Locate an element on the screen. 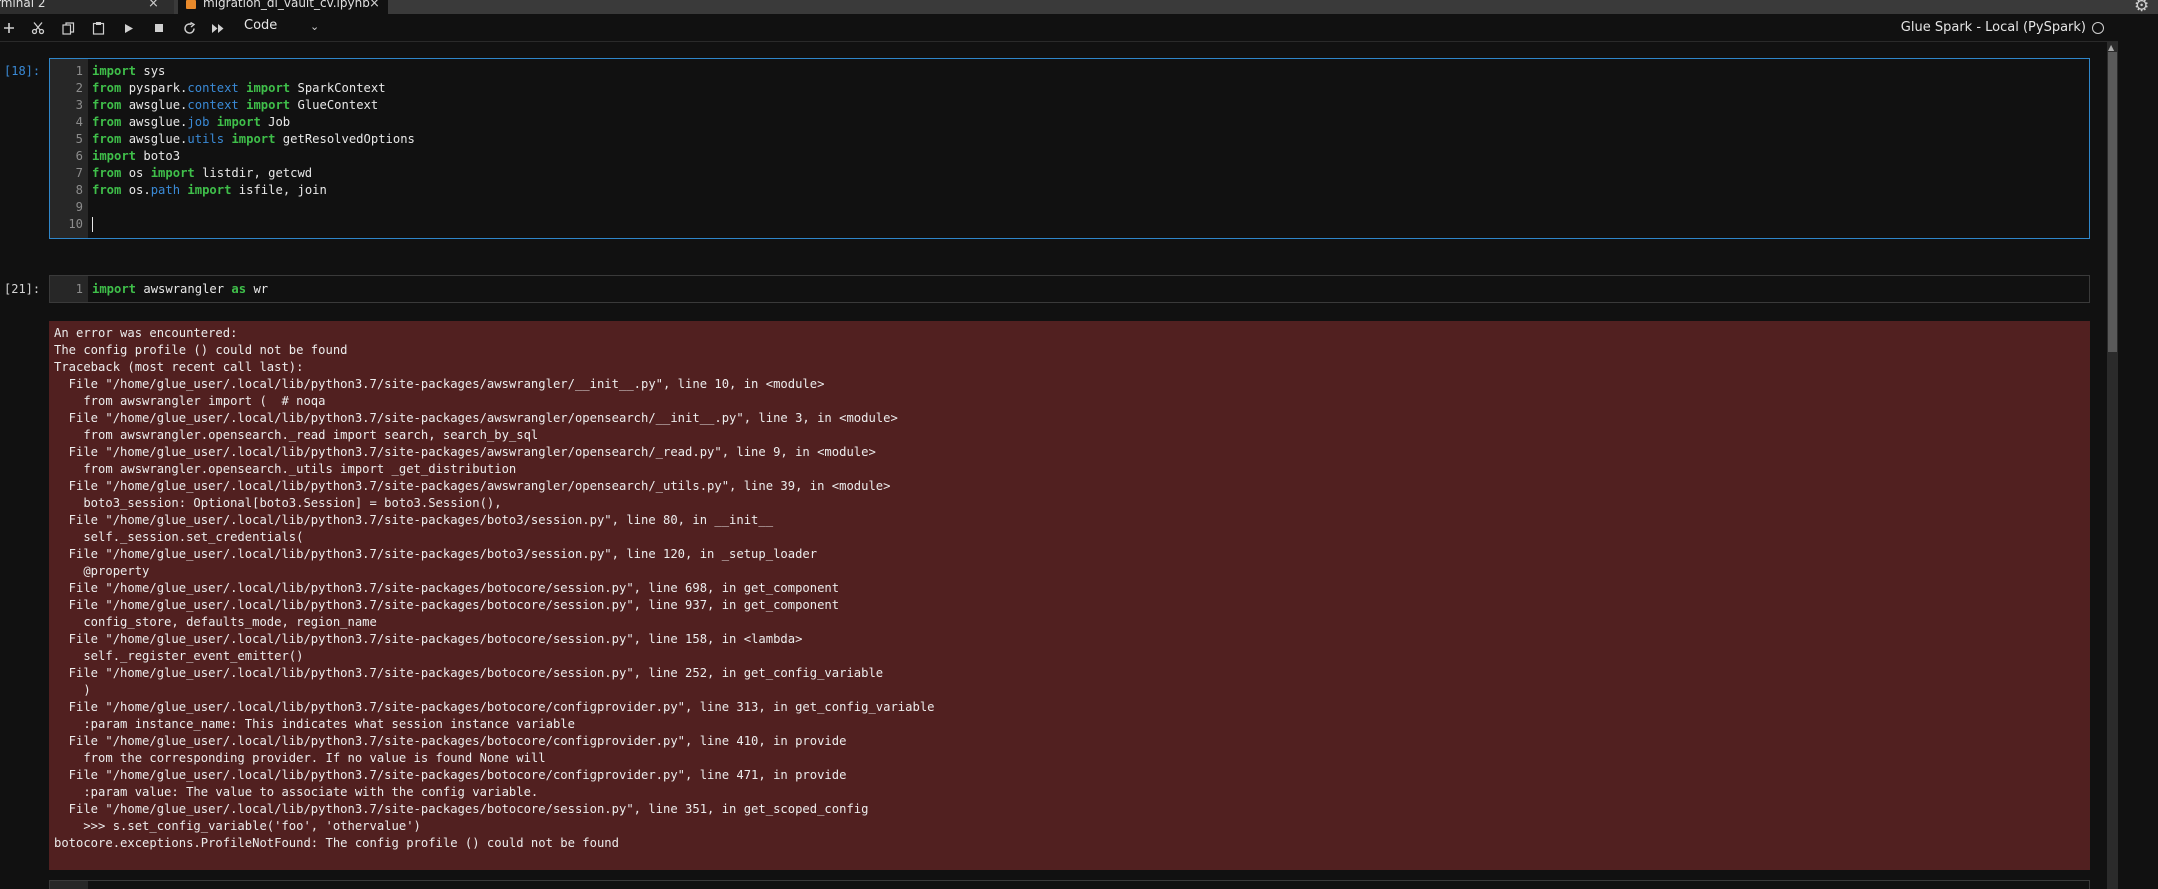 The width and height of the screenshot is (2158, 889). line-number: 3 is located at coordinates (79, 105).